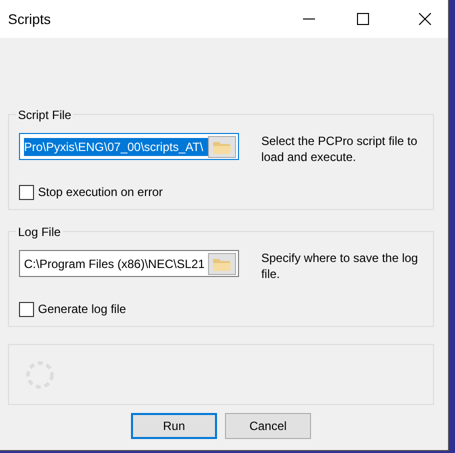  I want to click on cancel-button: Cancel, so click(268, 426).